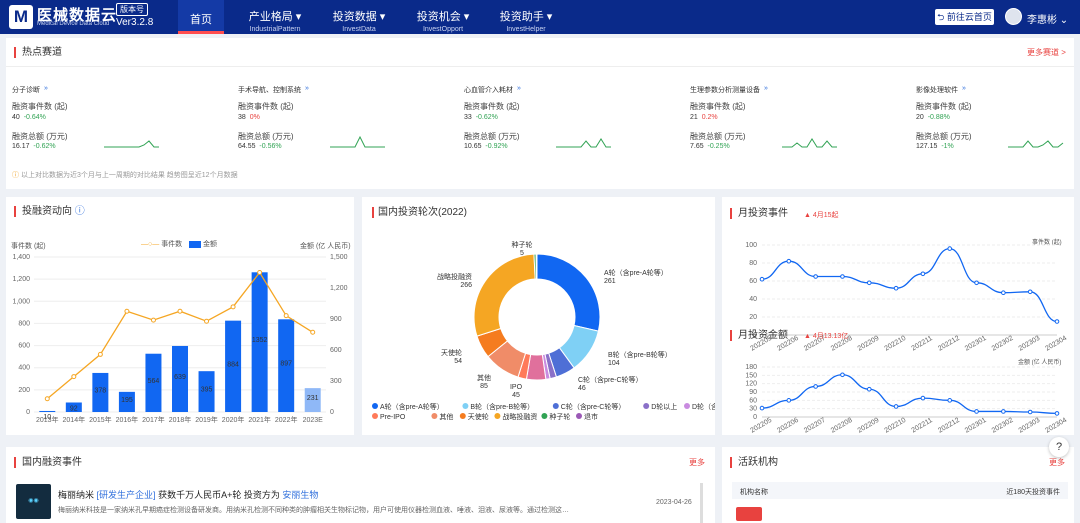 This screenshot has width=1080, height=523. Describe the element at coordinates (21, 17) in the screenshot. I see `logo-icon: M` at that location.